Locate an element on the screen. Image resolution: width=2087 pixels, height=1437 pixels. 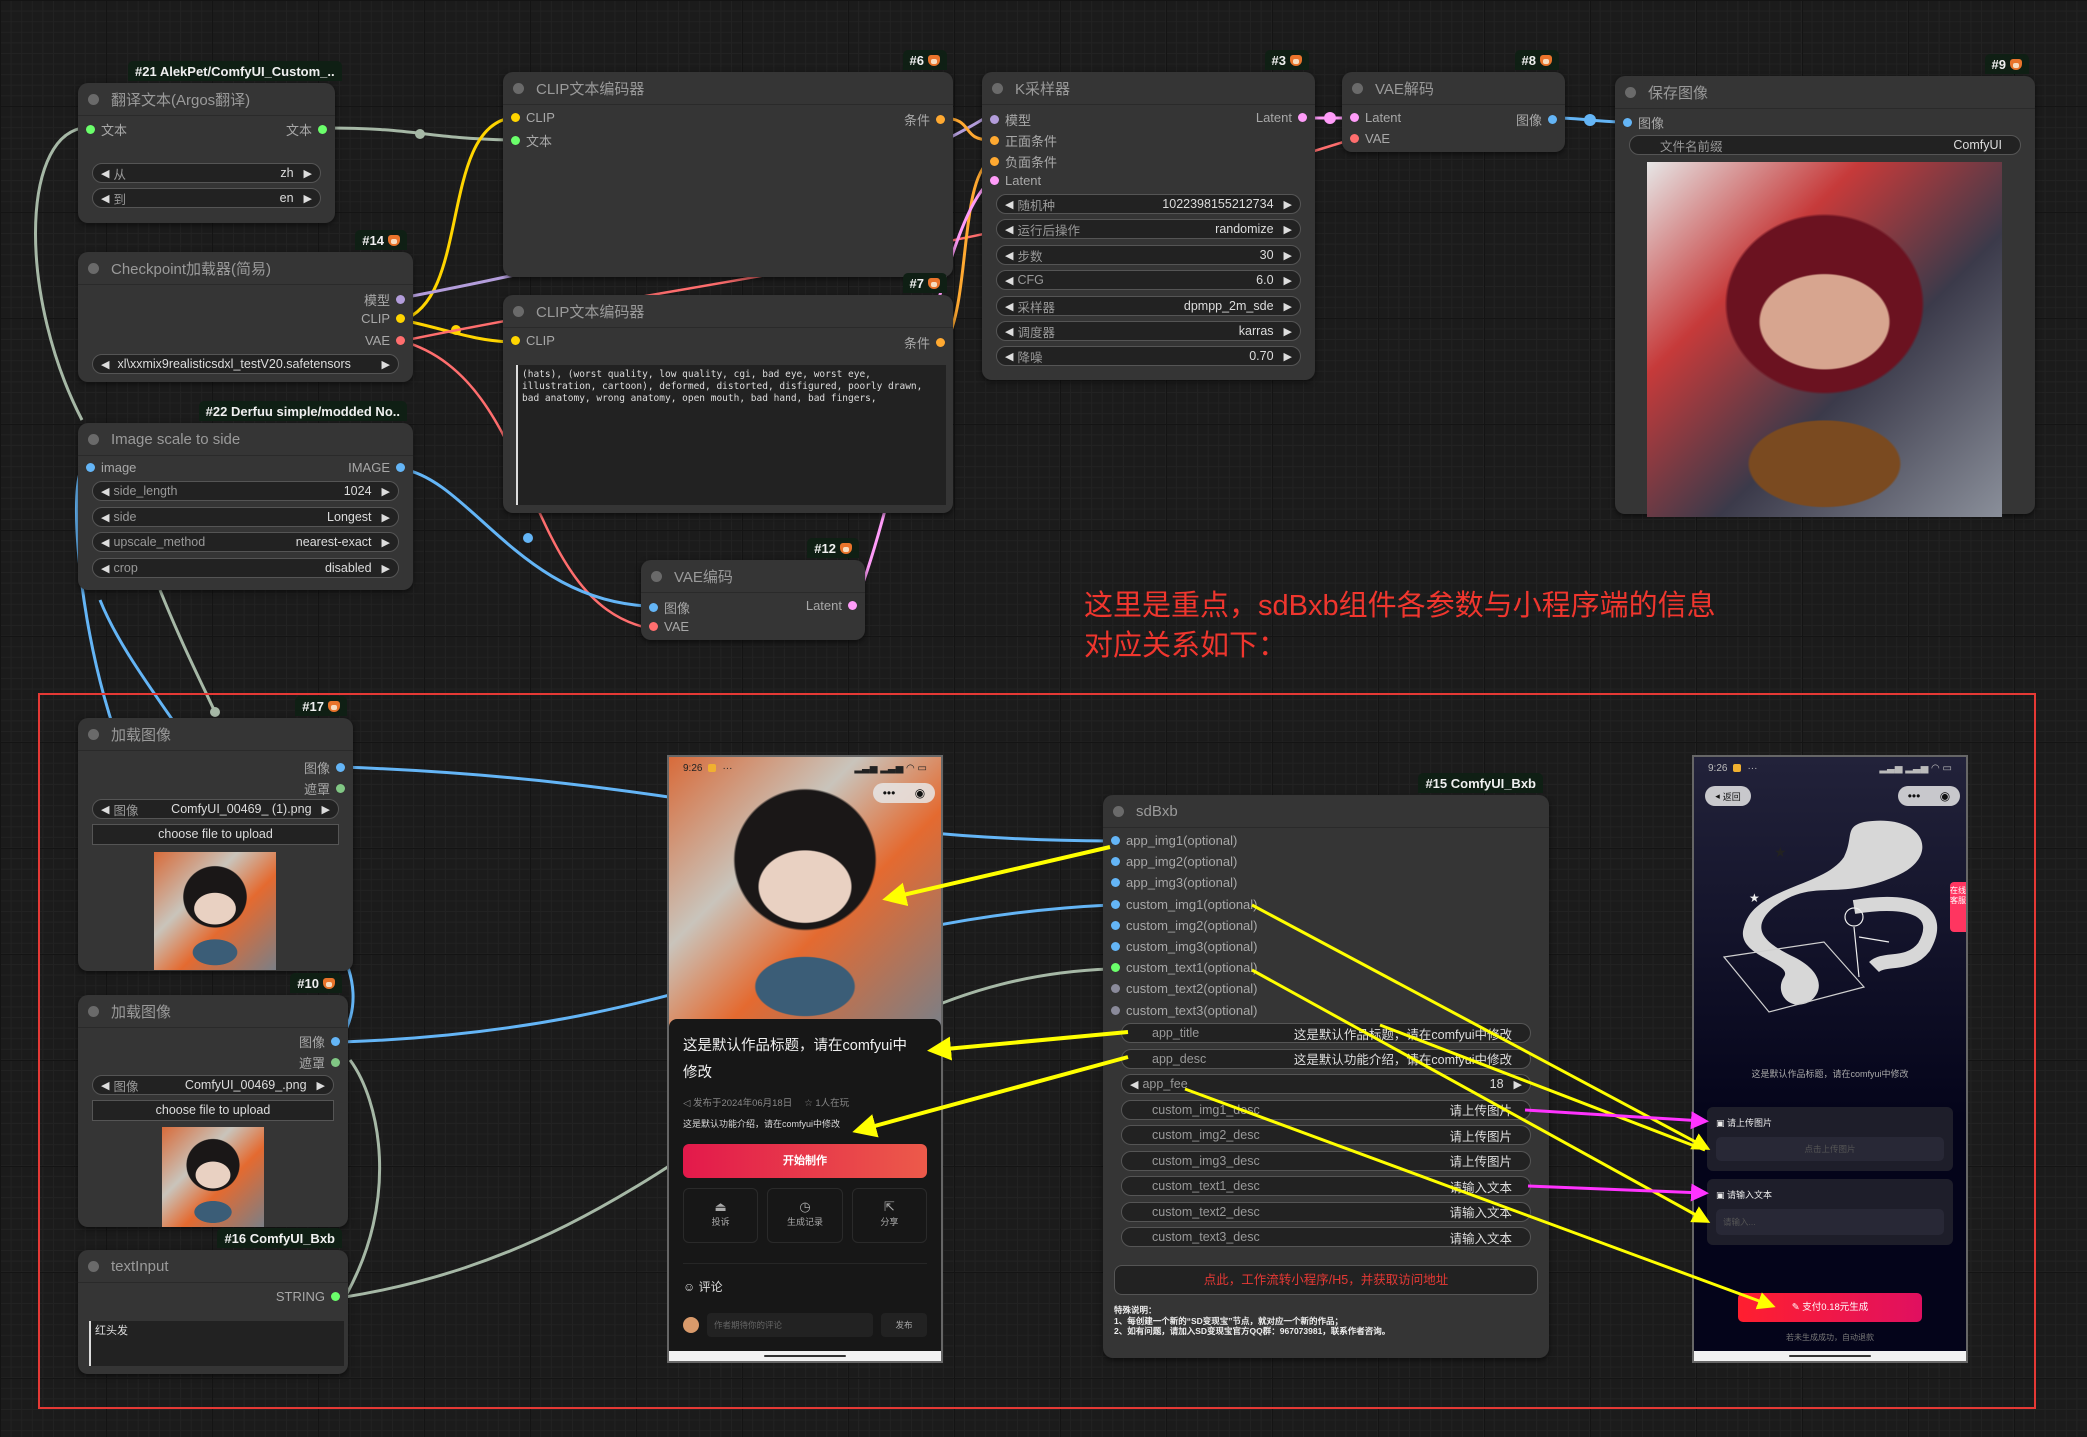
widget-custom-img3-desc: custom_img3_desc 请上传图片 is located at coordinates (1326, 1160).